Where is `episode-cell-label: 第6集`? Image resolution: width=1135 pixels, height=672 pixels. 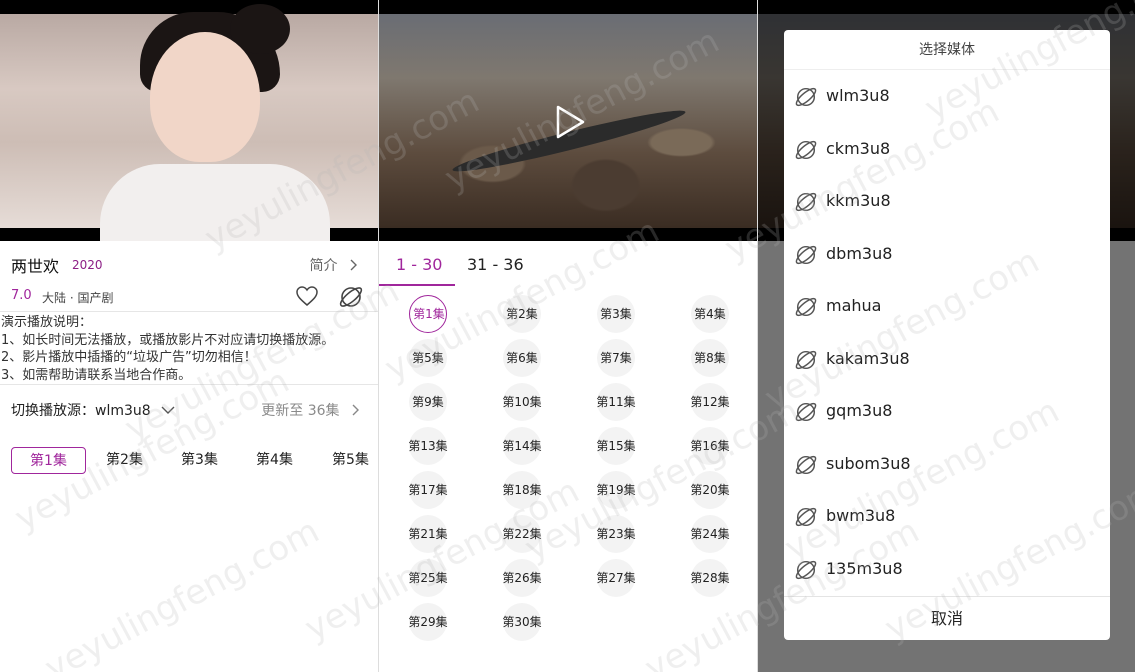 episode-cell-label: 第6集 is located at coordinates (522, 358).